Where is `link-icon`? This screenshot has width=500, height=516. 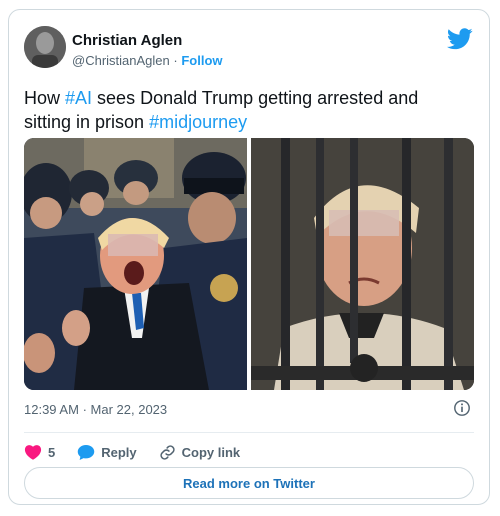
link-icon is located at coordinates (167, 452).